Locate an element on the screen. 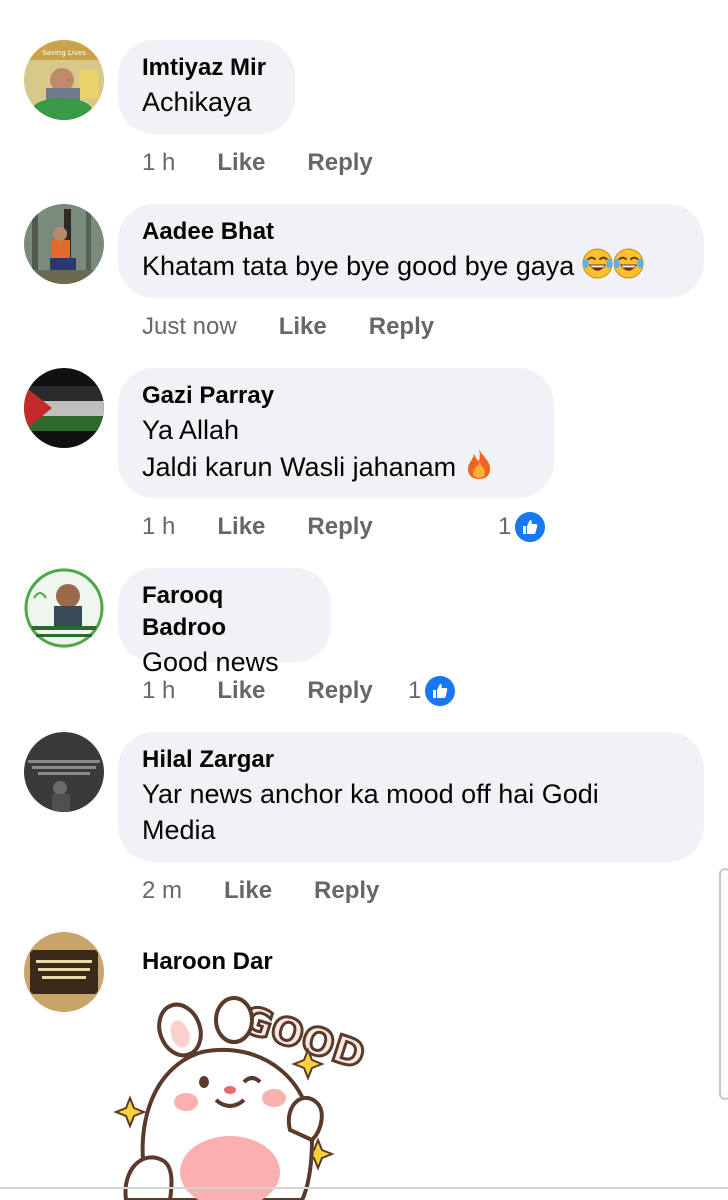 This screenshot has width=728, height=1200. avatar: Saving Lives is located at coordinates (64, 80).